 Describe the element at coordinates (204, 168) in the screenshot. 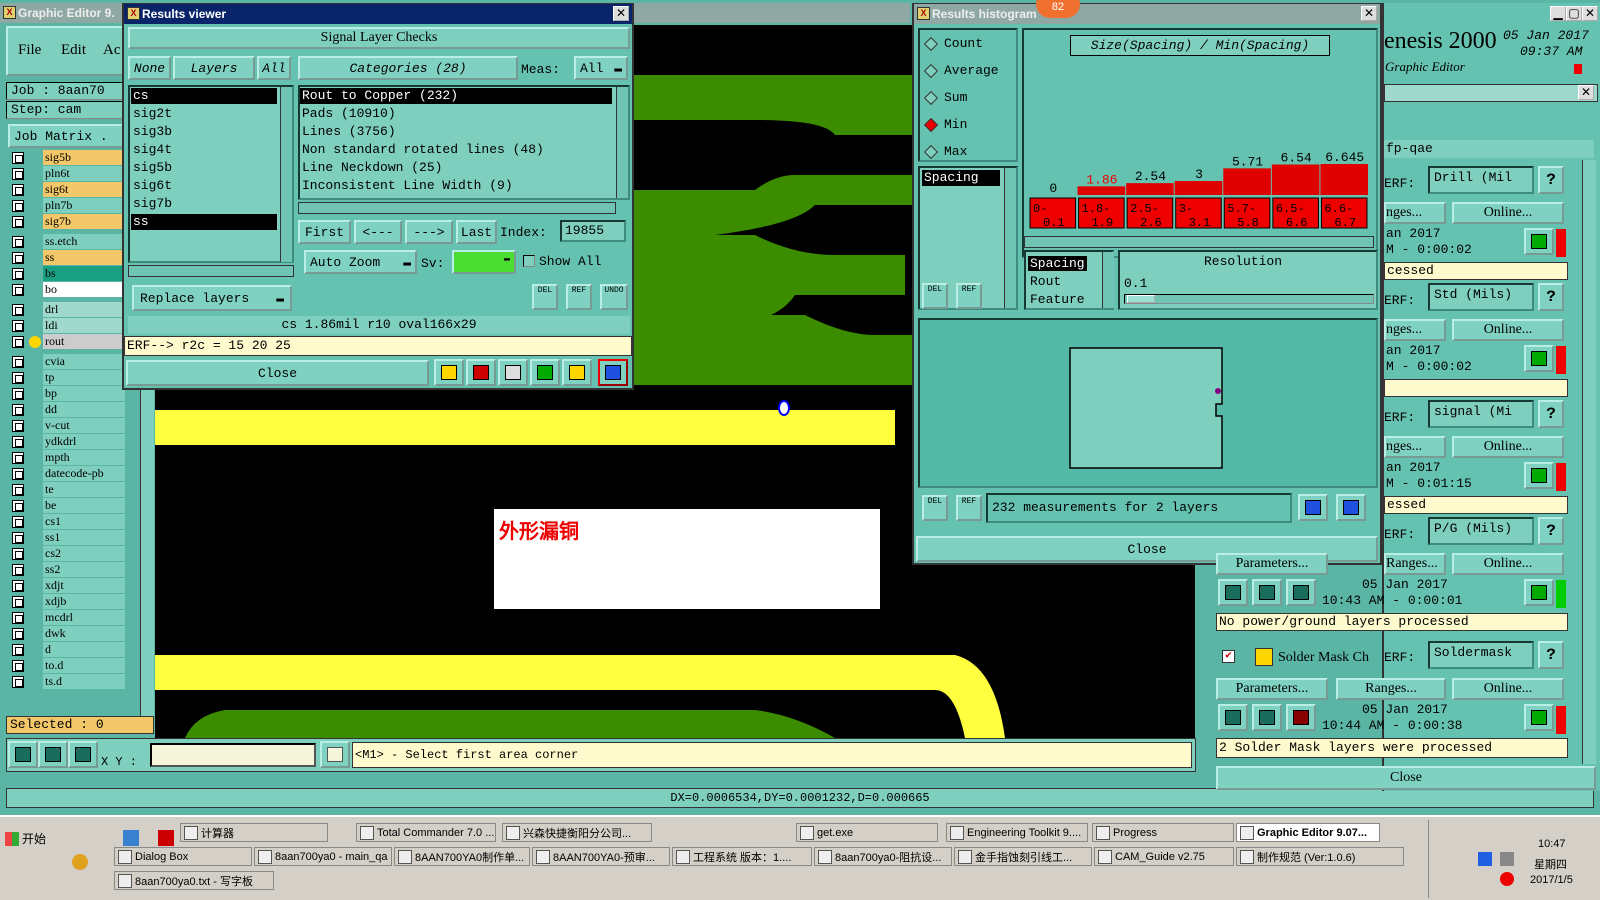

I see `rv-layer-item: sig5b` at that location.